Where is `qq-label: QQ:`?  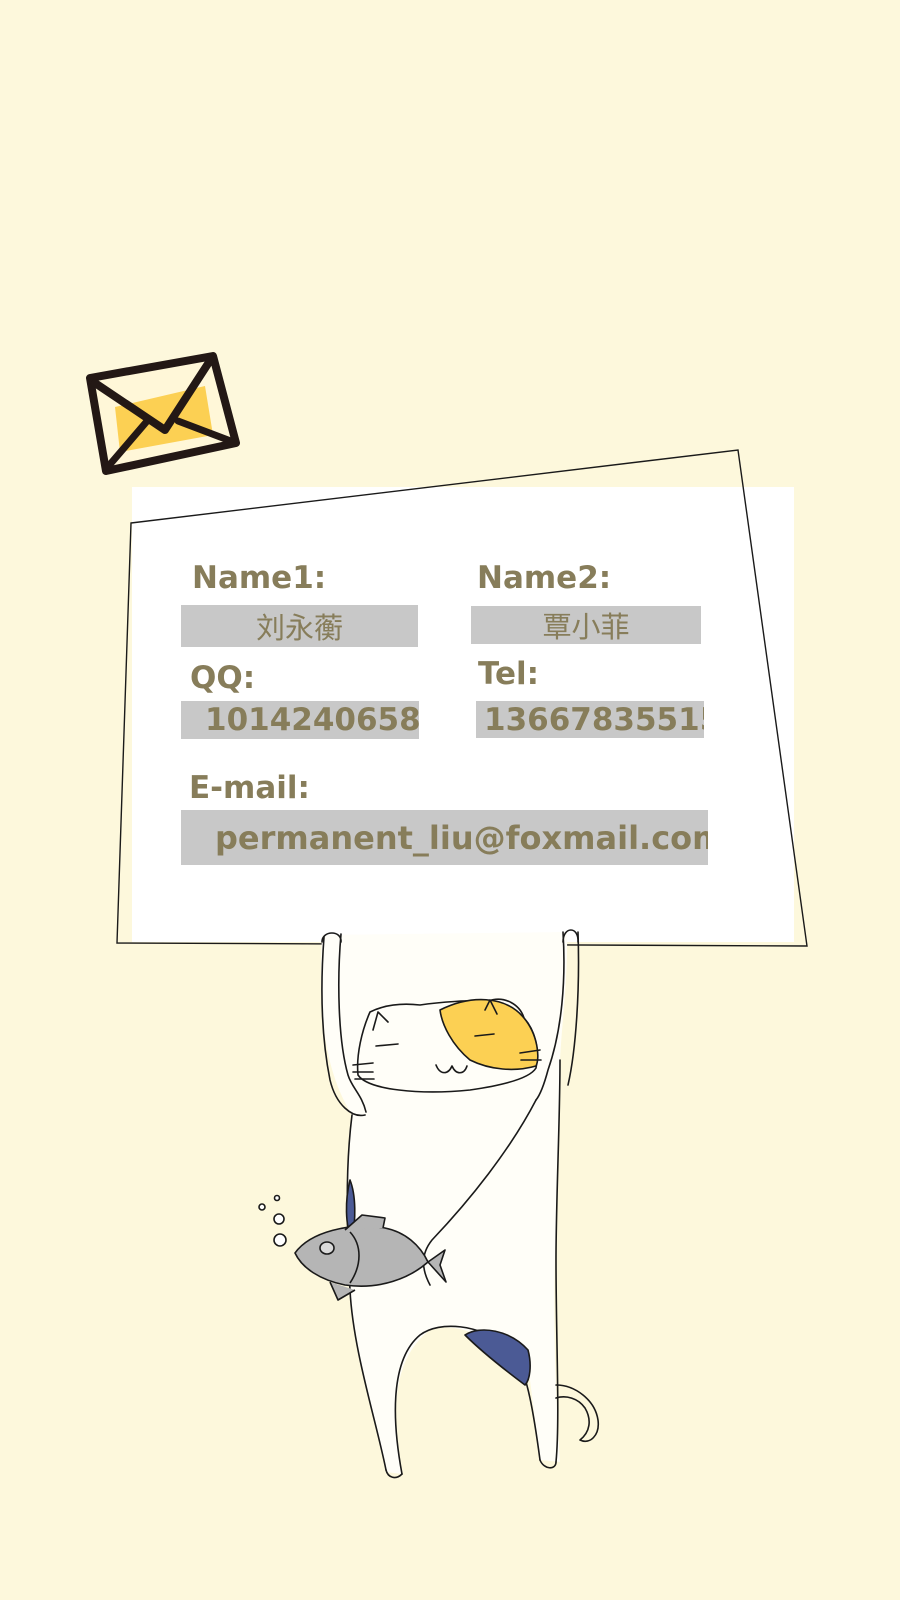
qq-label: QQ: is located at coordinates (223, 678).